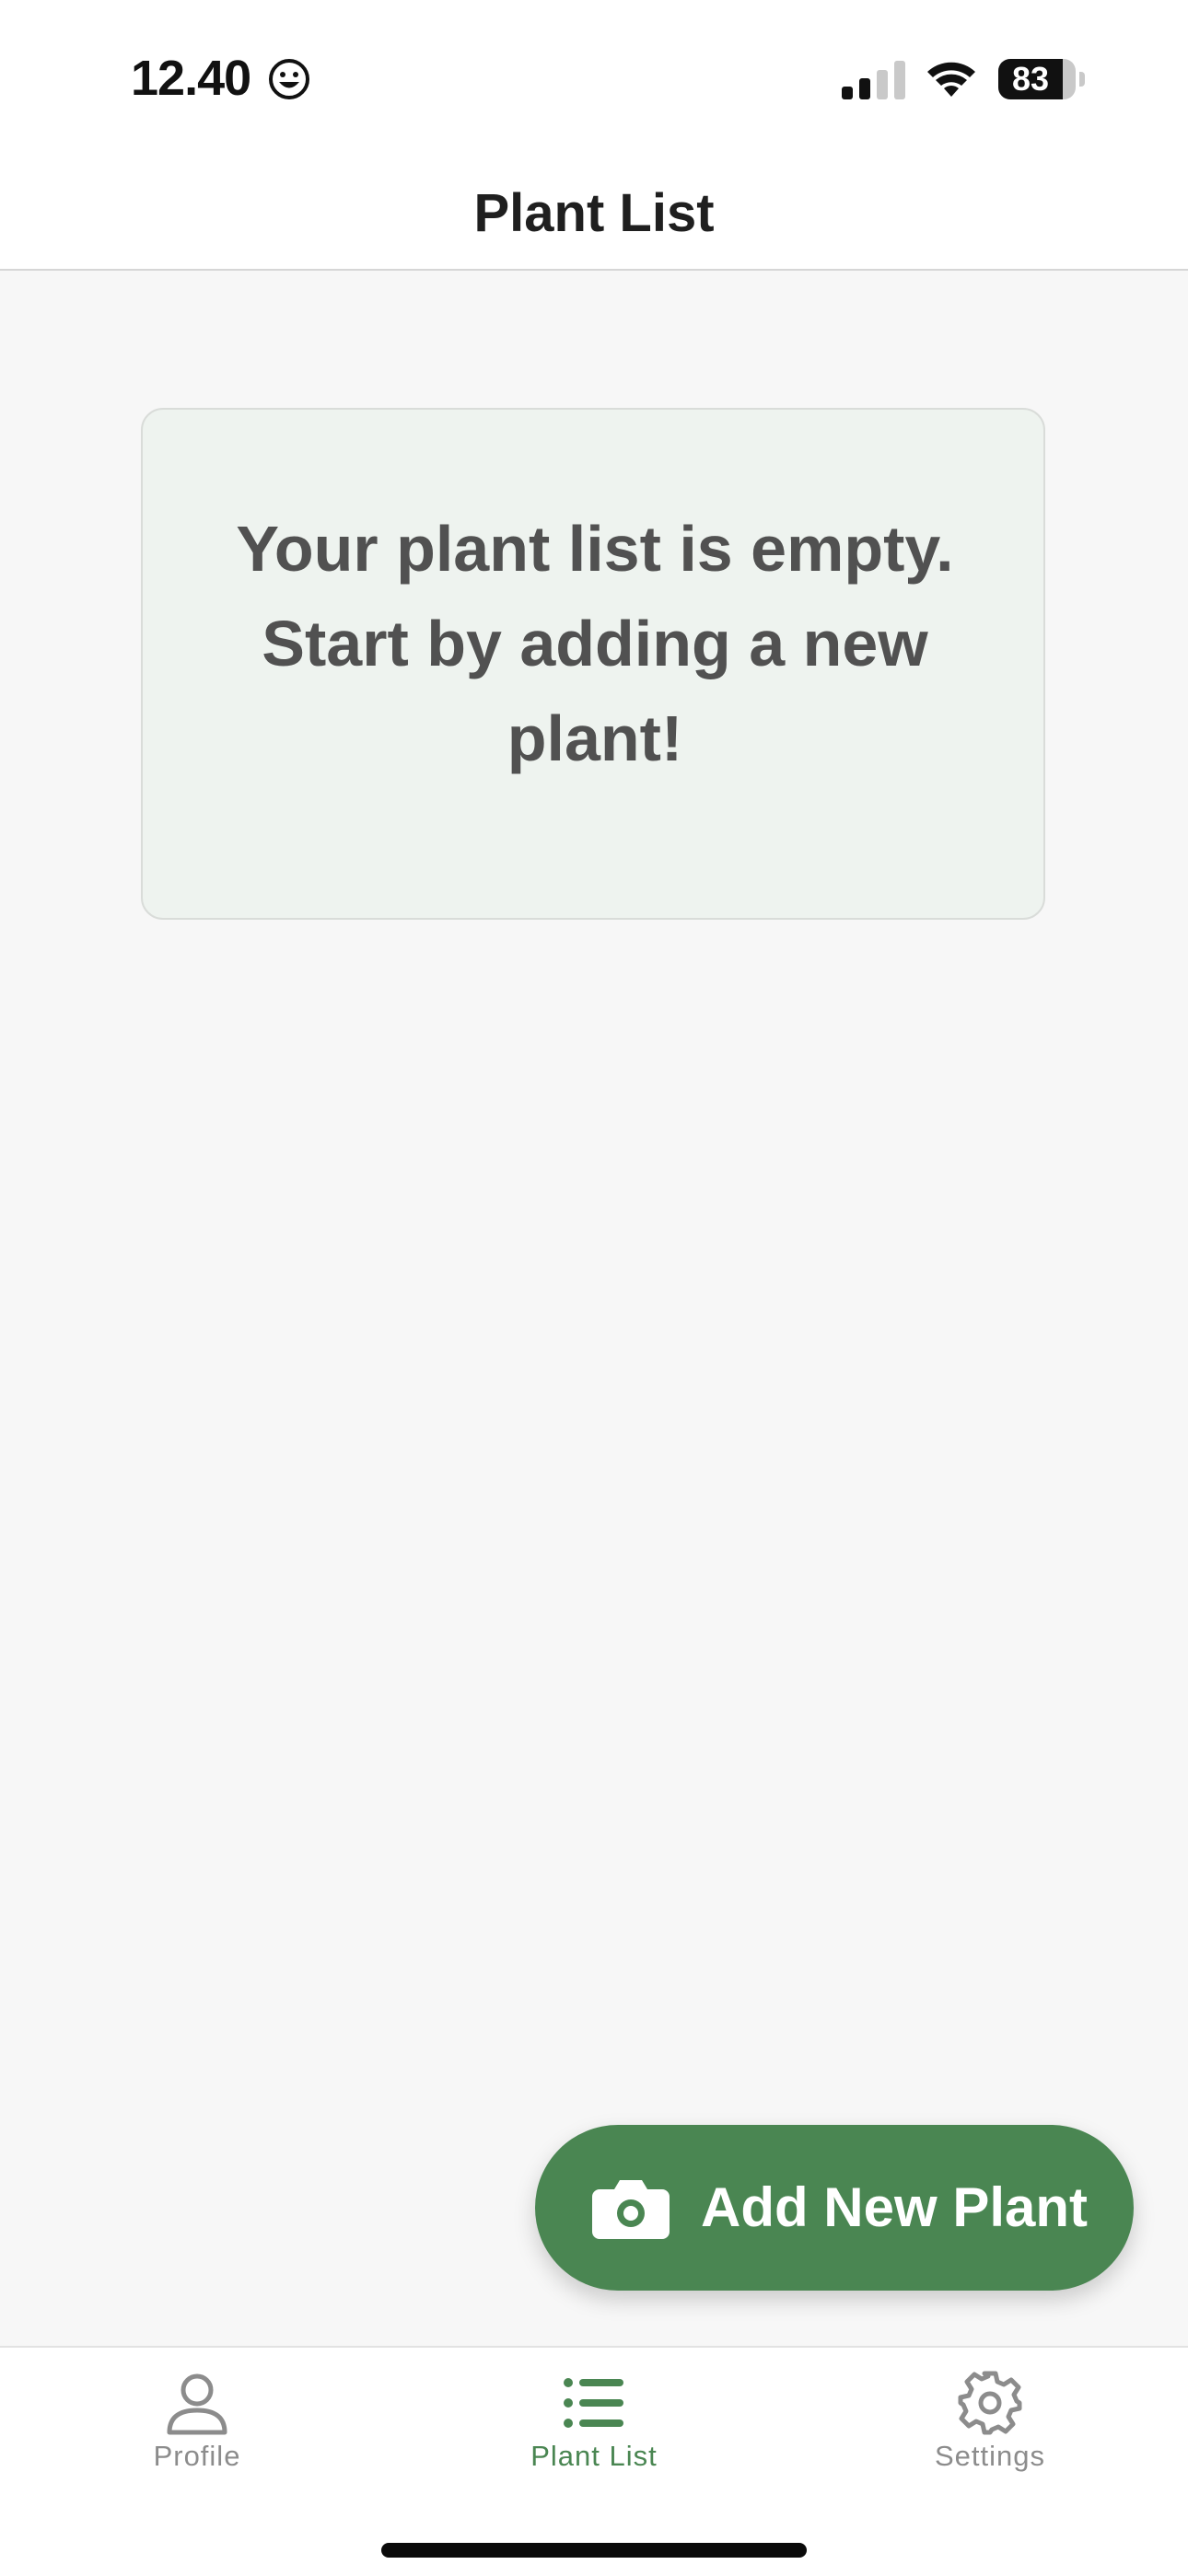 This screenshot has width=1188, height=2576. What do you see at coordinates (594, 213) in the screenshot?
I see `page-title: Plant List` at bounding box center [594, 213].